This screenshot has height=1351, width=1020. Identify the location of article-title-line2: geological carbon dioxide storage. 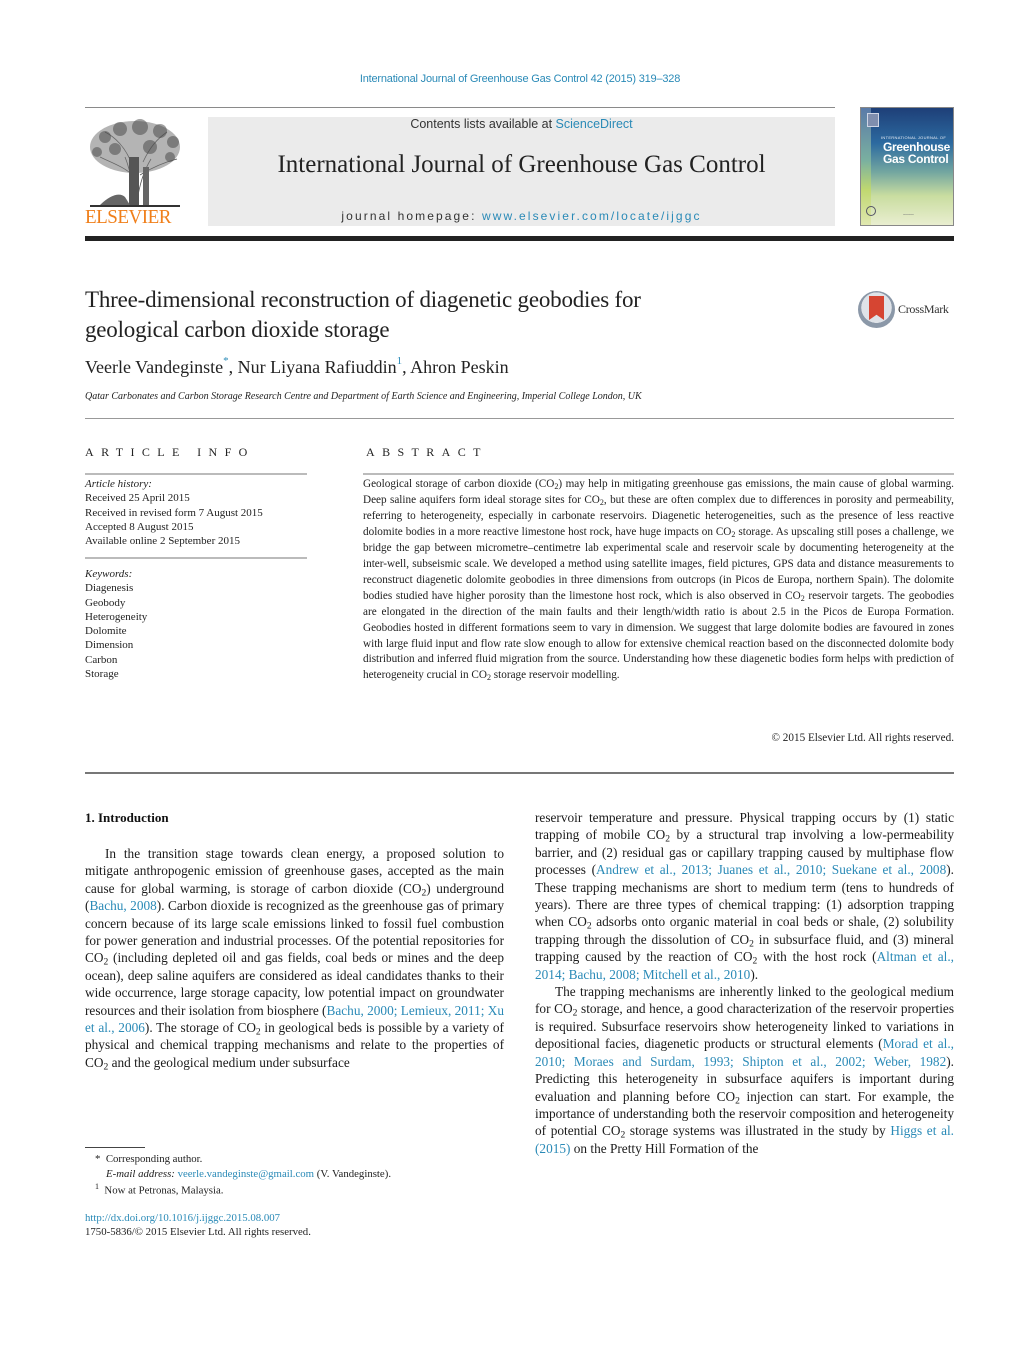
(237, 329).